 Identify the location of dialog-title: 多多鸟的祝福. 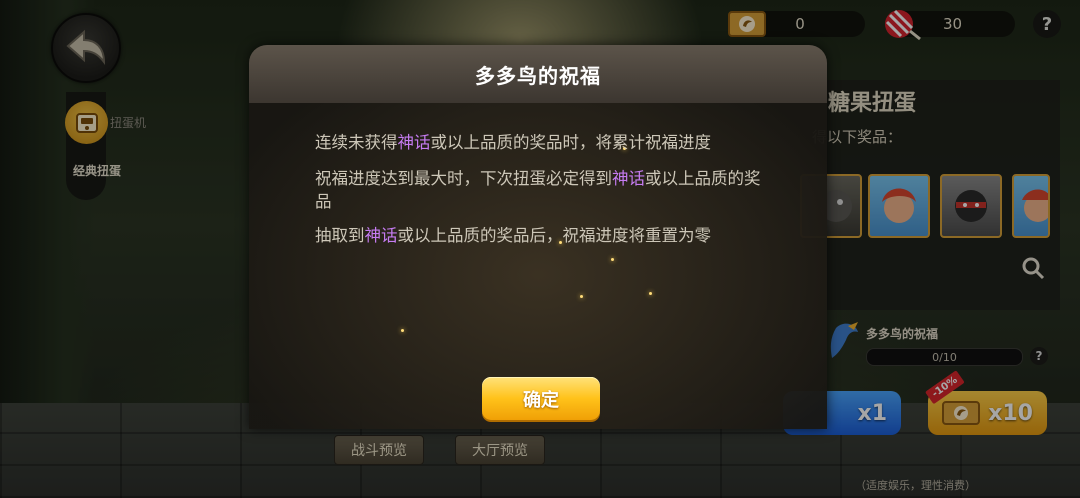
(538, 75).